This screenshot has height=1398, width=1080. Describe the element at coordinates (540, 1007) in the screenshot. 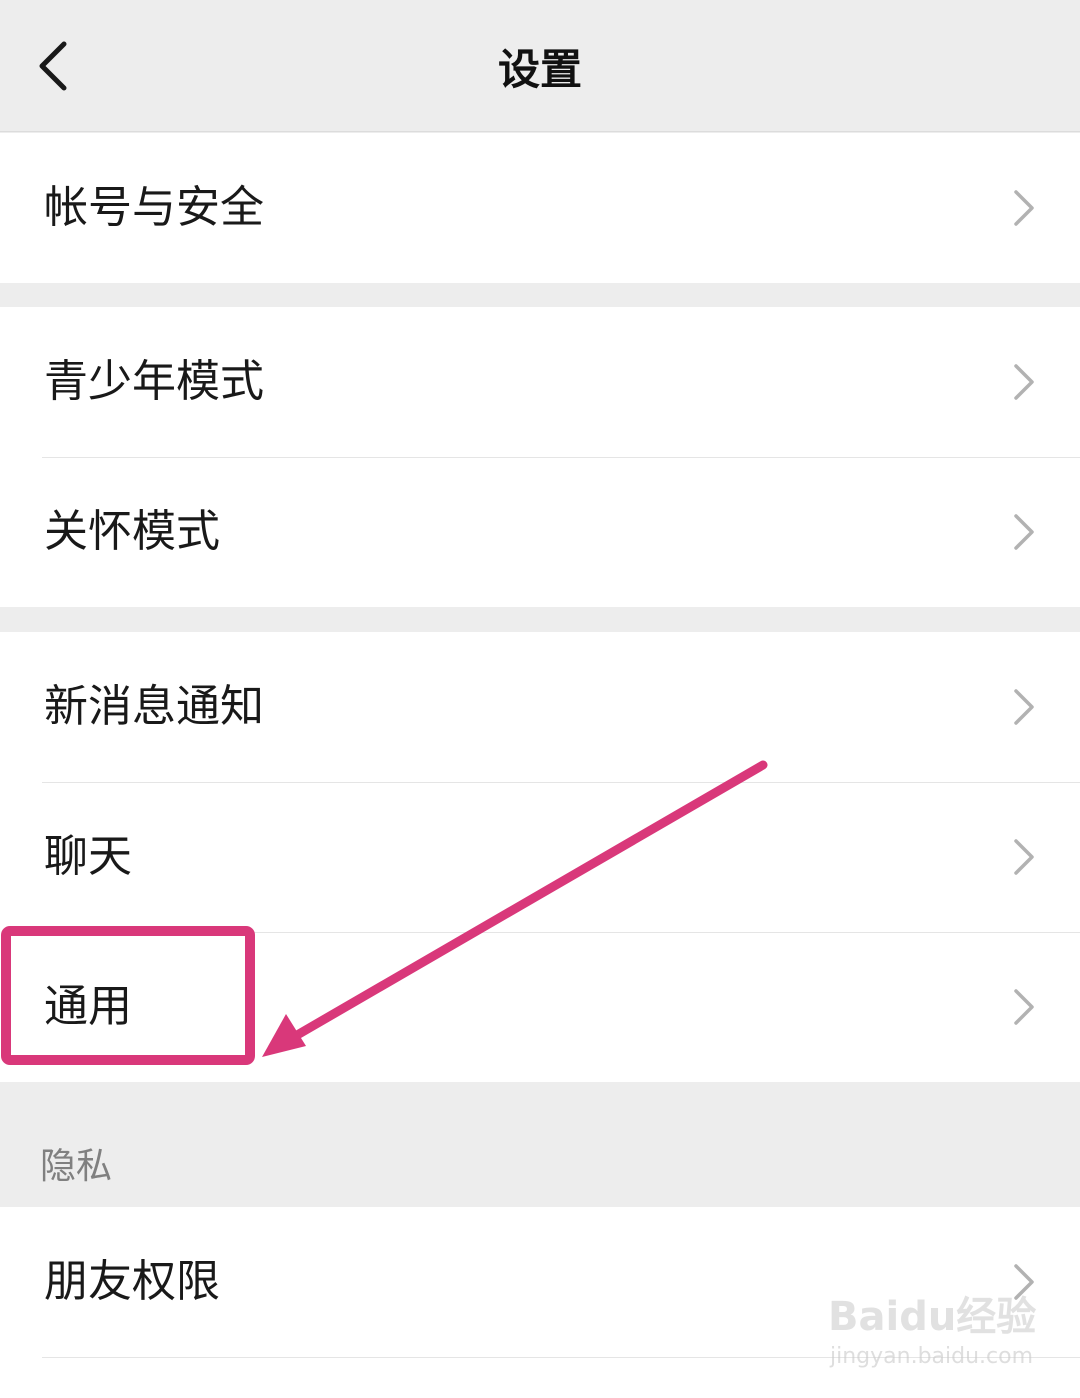

I see `row-general: 通用` at that location.